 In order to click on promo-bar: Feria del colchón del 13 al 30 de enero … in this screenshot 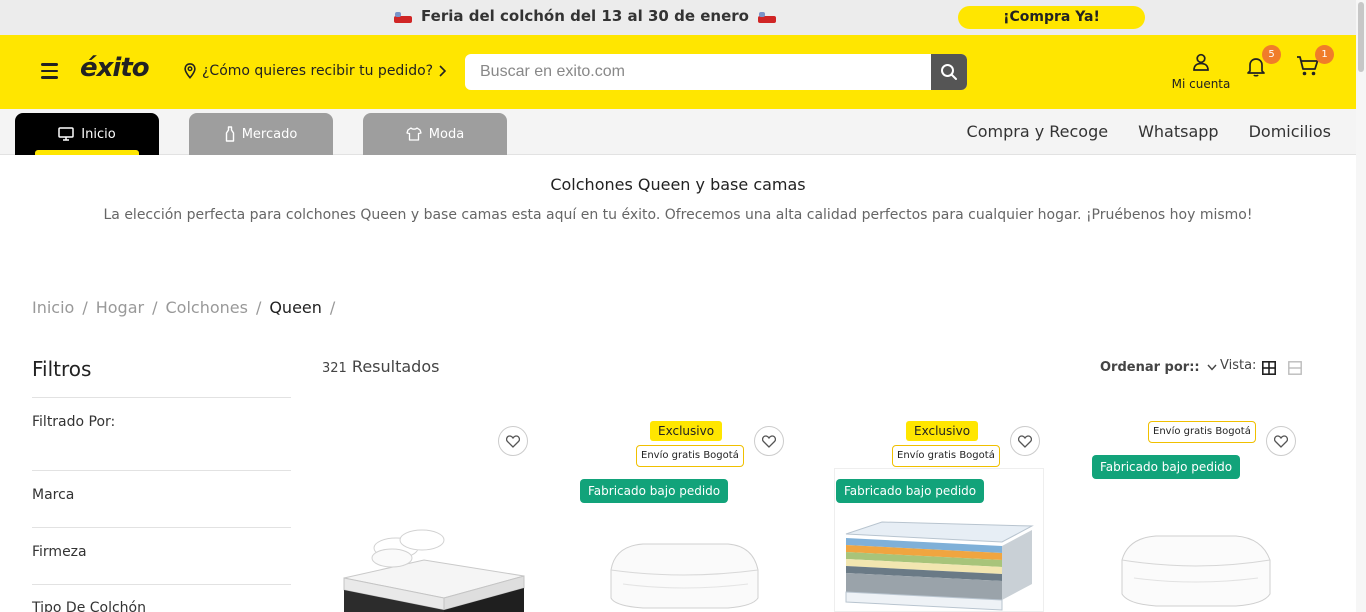, I will do `click(678, 17)`.